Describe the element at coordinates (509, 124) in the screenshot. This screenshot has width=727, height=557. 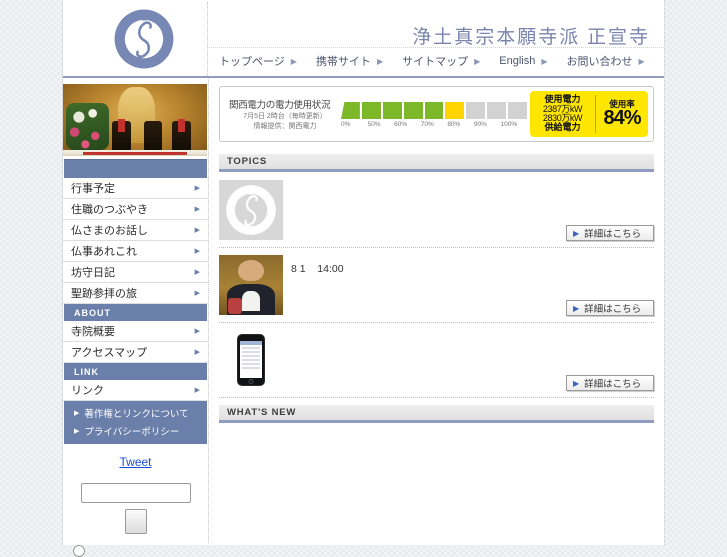
I see `meter-tick: 100%` at that location.